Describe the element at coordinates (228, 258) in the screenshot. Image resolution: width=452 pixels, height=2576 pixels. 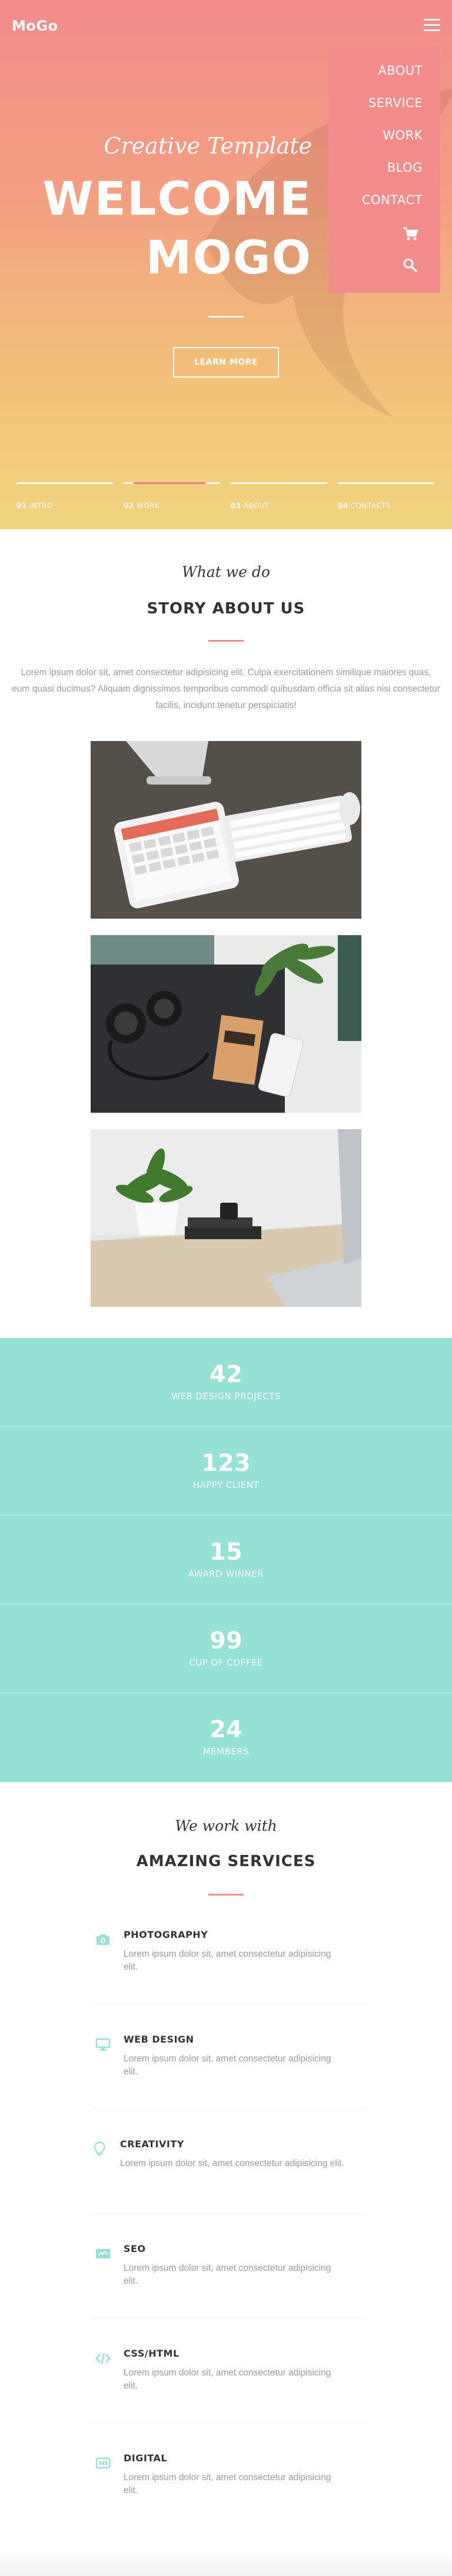
I see `hero-title-line2: MOGO` at that location.